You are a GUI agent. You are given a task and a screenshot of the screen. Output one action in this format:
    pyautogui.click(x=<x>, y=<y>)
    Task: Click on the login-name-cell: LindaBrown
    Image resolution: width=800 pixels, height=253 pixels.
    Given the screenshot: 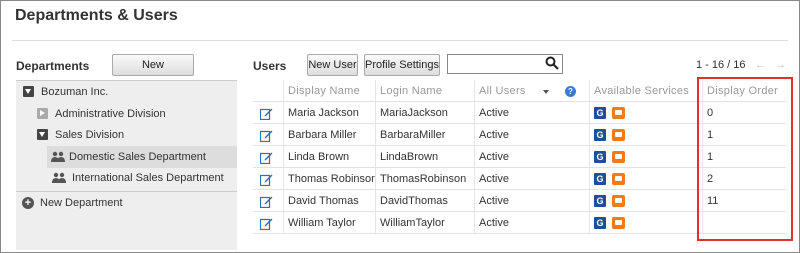 What is the action you would take?
    pyautogui.click(x=424, y=157)
    